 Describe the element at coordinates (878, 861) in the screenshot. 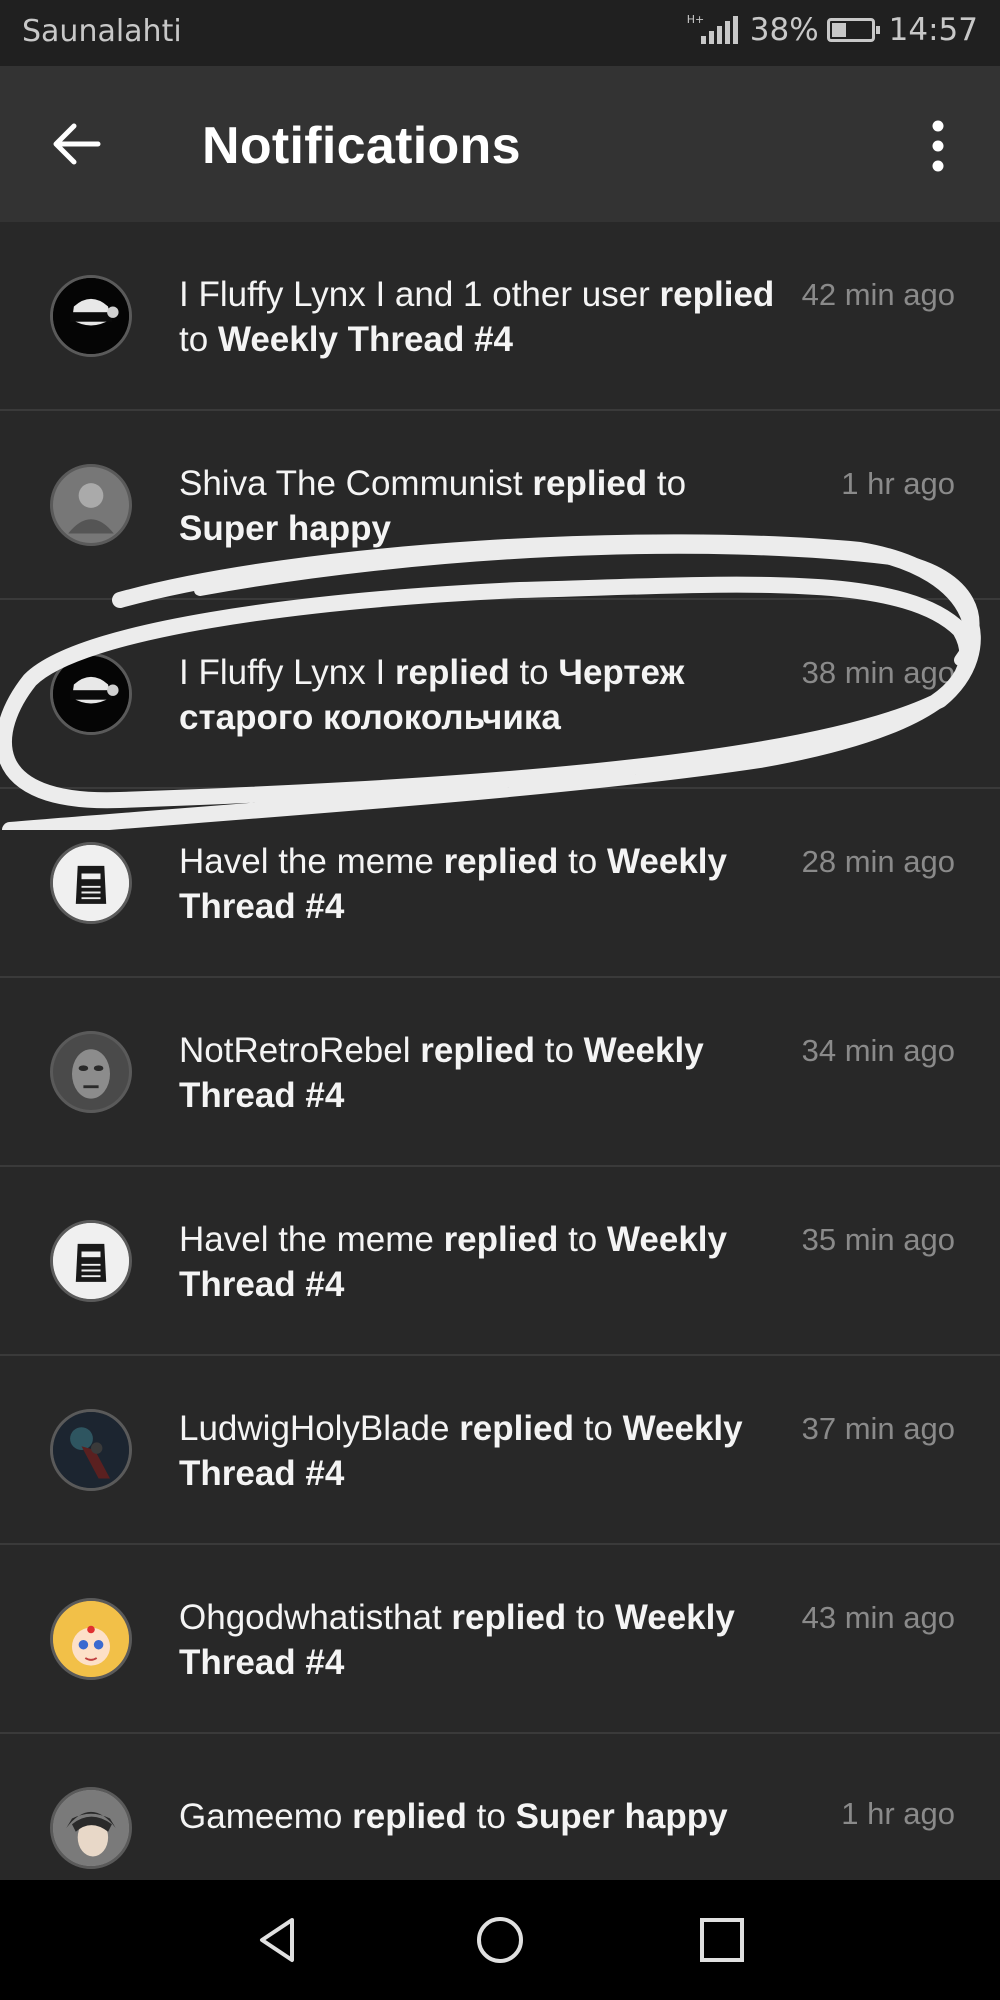

I see `notification-time: 28 min ago` at that location.